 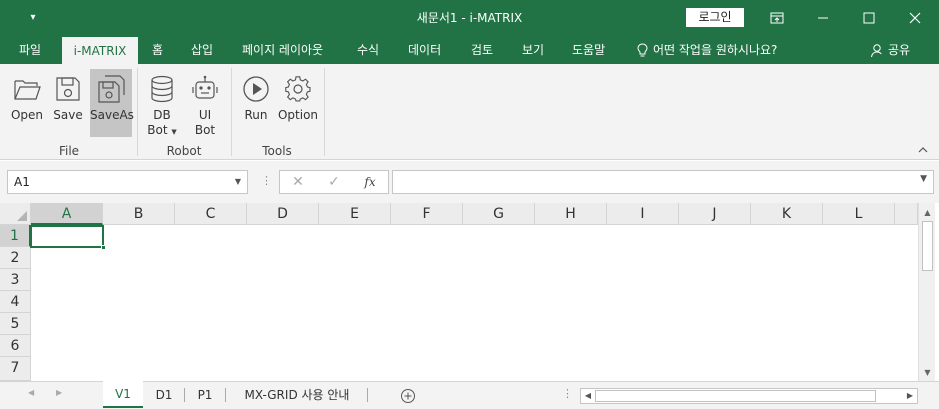 What do you see at coordinates (906, 214) in the screenshot?
I see `column-header-m-partial` at bounding box center [906, 214].